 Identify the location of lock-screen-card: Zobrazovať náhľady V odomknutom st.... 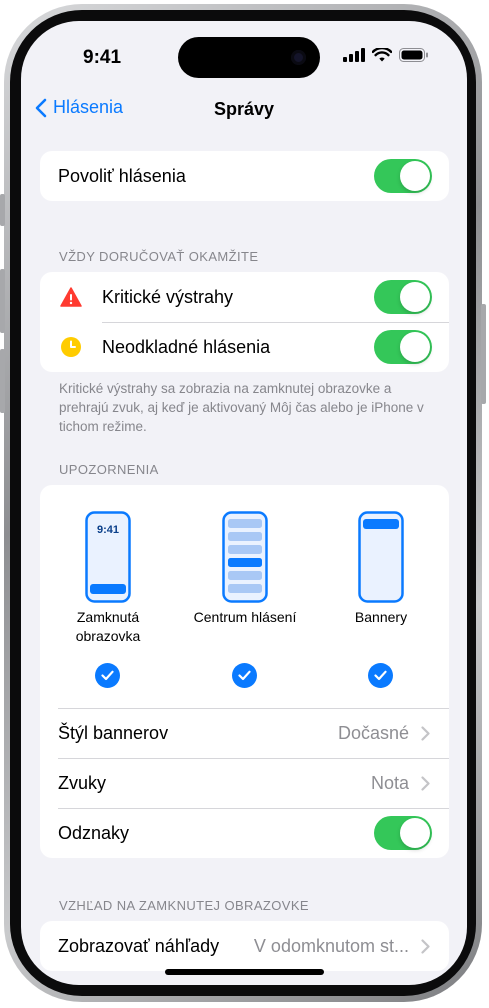
(244, 946).